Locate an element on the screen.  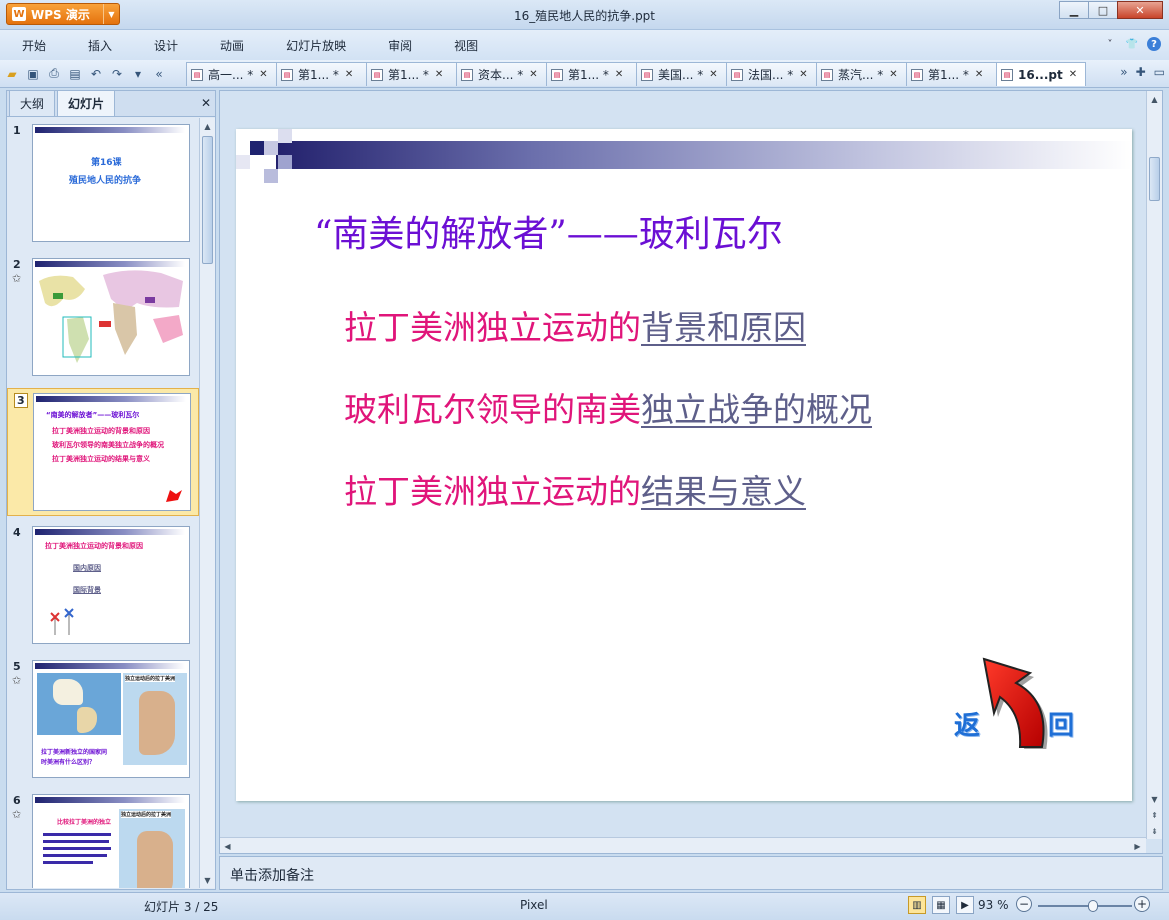
slide-vertical-scrollbar: ▲ ▼ ⇞ ⇟ is located at coordinates (1154, 465).